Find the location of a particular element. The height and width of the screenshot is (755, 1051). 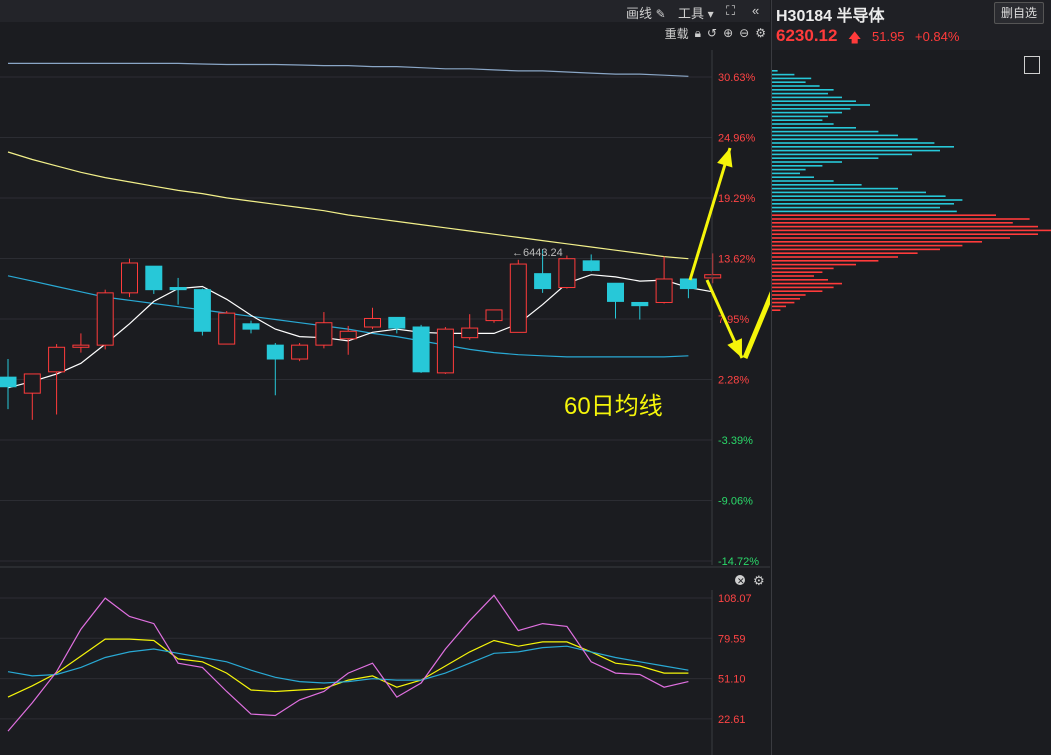

high-price-marker: ←6443.24 is located at coordinates (537, 253).